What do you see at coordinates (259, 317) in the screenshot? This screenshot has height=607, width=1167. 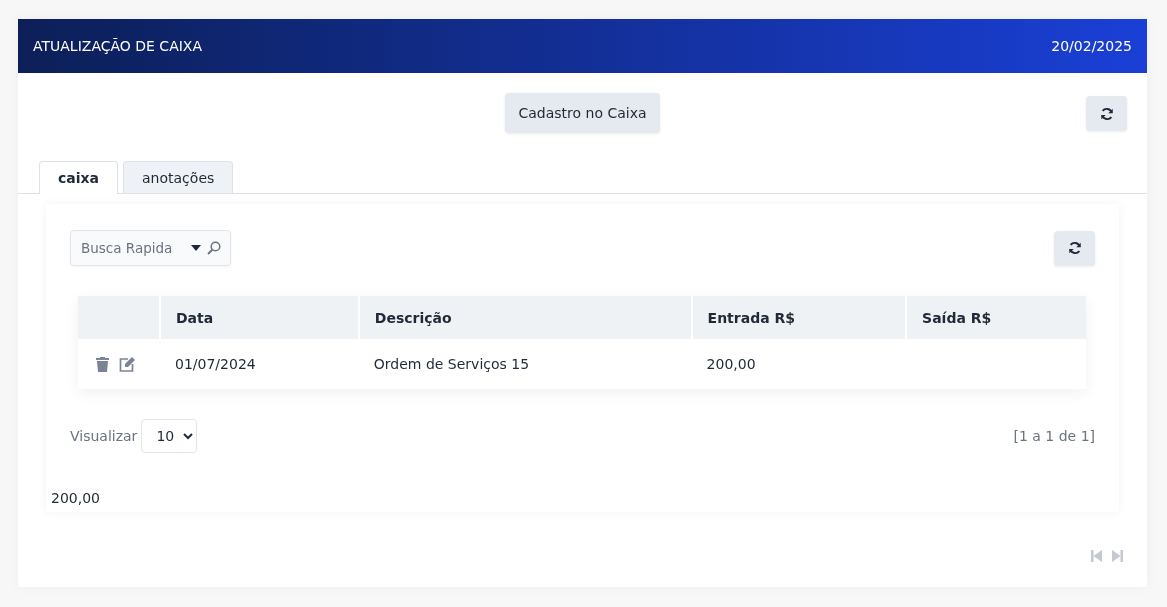 I see `column-header: Data` at bounding box center [259, 317].